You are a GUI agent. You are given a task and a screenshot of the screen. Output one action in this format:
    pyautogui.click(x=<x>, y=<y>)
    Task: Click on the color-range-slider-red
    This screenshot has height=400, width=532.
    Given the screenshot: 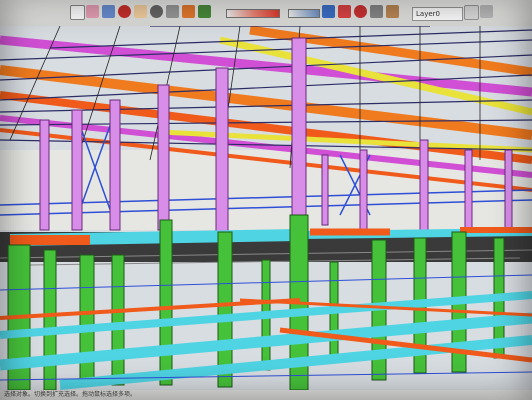 What is the action you would take?
    pyautogui.click(x=253, y=13)
    